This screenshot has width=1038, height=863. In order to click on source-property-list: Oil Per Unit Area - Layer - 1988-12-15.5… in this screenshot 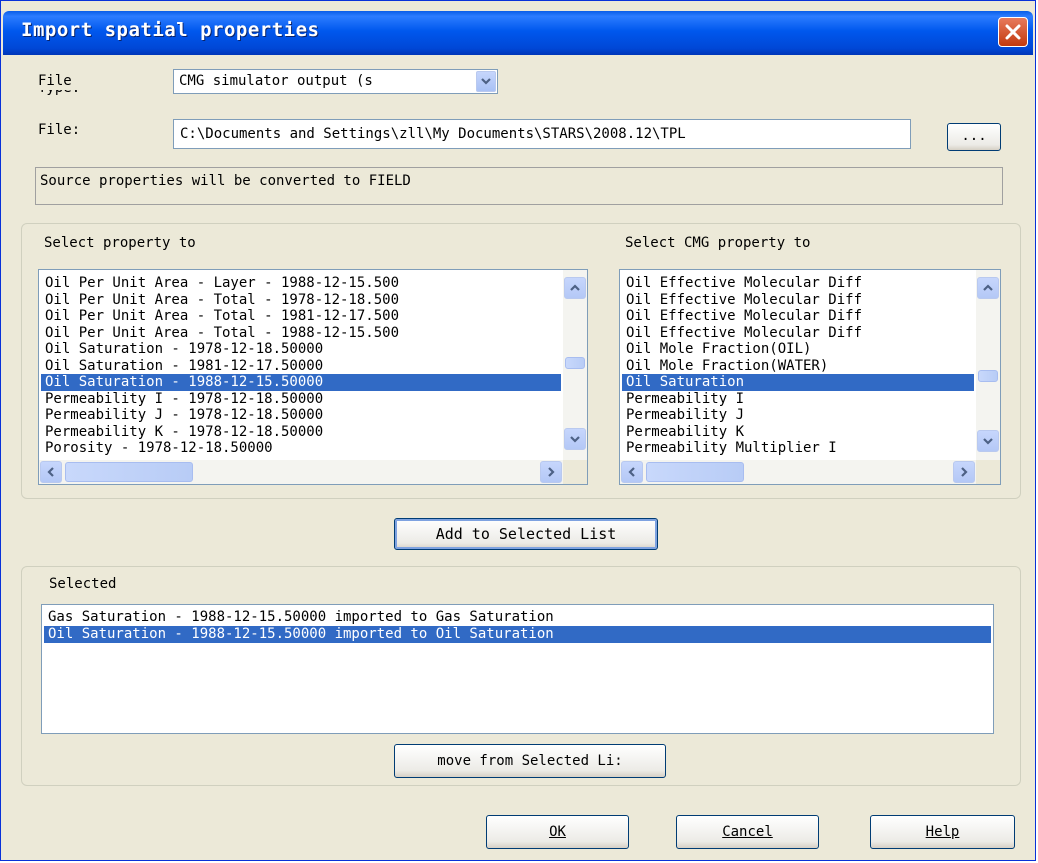, I will do `click(313, 377)`.